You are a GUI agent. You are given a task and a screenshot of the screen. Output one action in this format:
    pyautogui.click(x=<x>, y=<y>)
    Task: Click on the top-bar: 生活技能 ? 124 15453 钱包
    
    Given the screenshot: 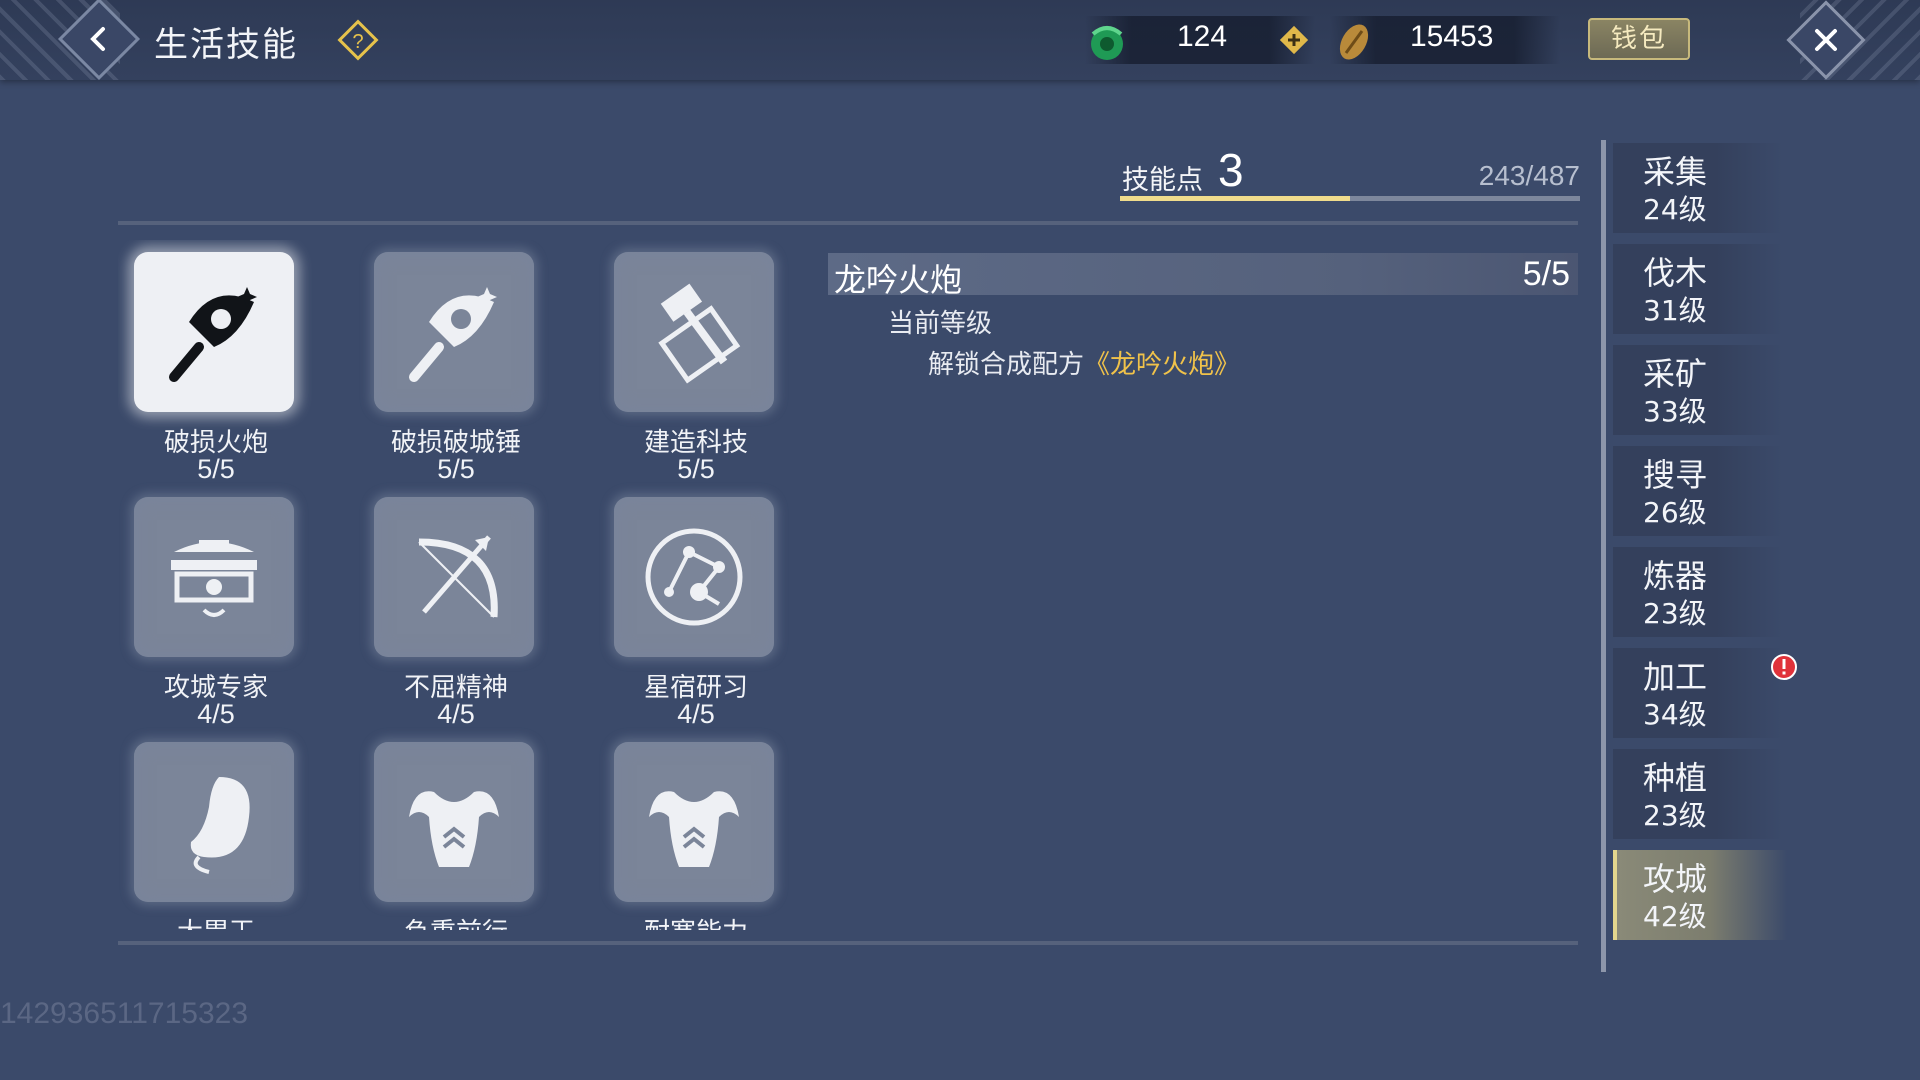 What is the action you would take?
    pyautogui.click(x=960, y=40)
    